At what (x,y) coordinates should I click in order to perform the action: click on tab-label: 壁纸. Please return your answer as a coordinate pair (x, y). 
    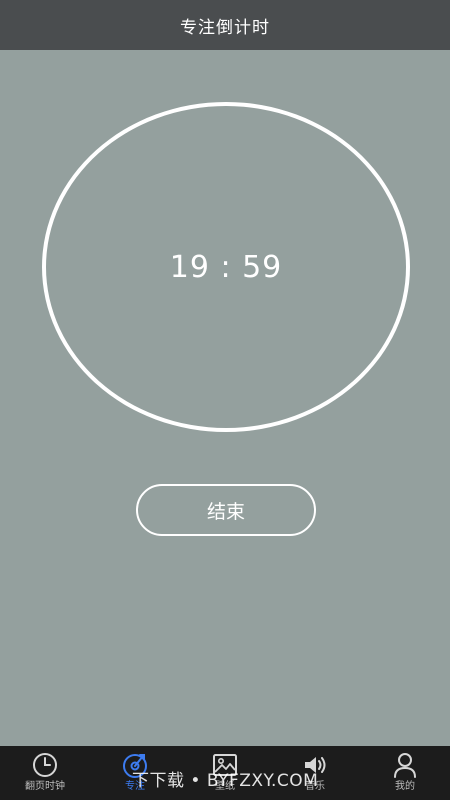
    Looking at the image, I should click on (225, 786).